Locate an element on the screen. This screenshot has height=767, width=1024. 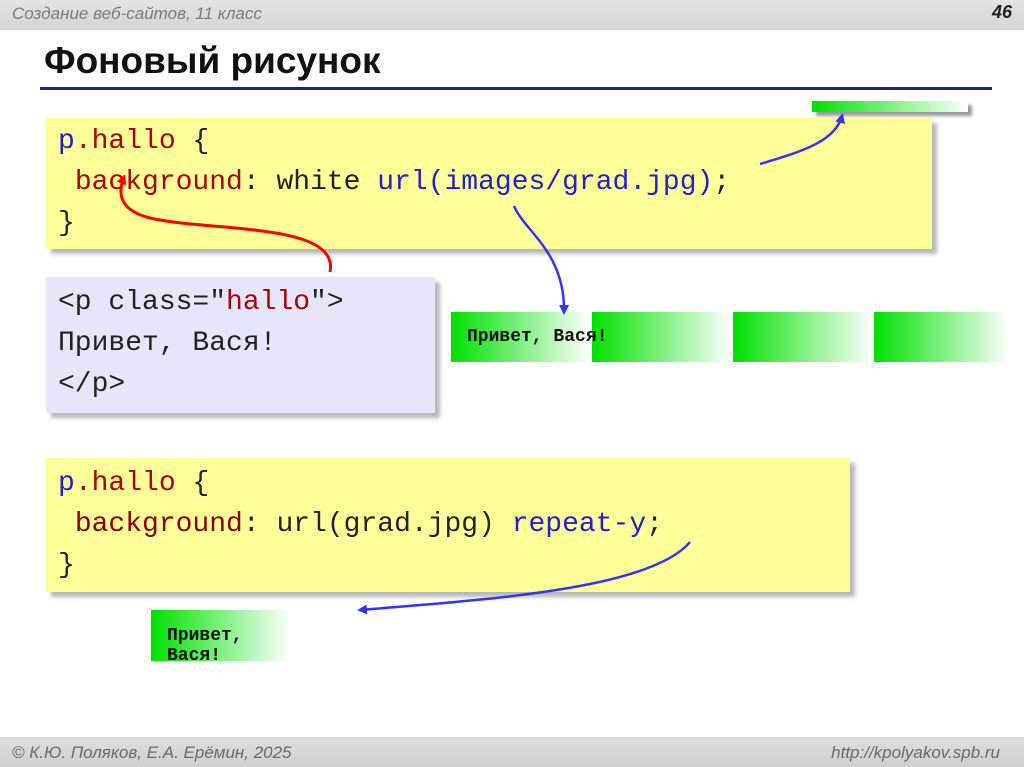
title-underline is located at coordinates (516, 88).